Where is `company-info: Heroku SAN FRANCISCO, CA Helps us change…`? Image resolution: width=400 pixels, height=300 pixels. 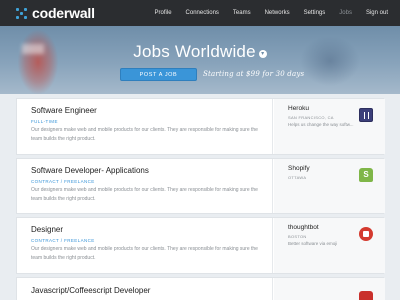
company-info: Heroku SAN FRANCISCO, CA Helps us change… is located at coordinates (329, 126).